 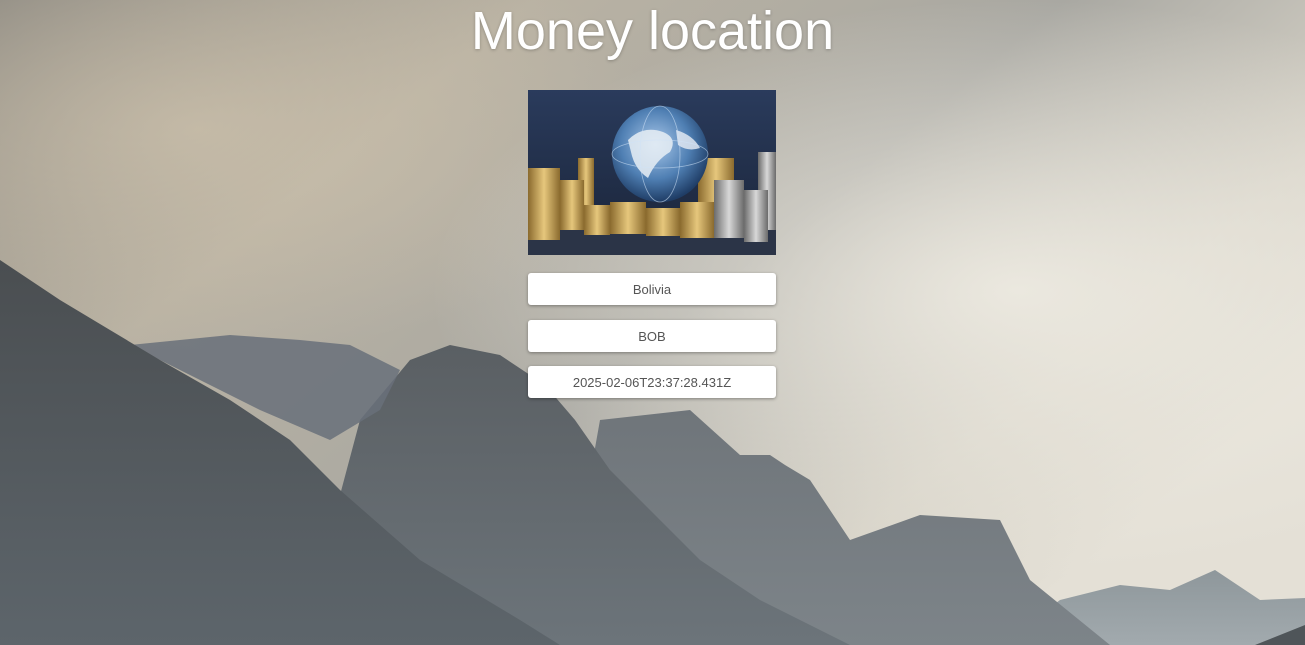 What do you see at coordinates (652, 31) in the screenshot?
I see `page-title: Money location` at bounding box center [652, 31].